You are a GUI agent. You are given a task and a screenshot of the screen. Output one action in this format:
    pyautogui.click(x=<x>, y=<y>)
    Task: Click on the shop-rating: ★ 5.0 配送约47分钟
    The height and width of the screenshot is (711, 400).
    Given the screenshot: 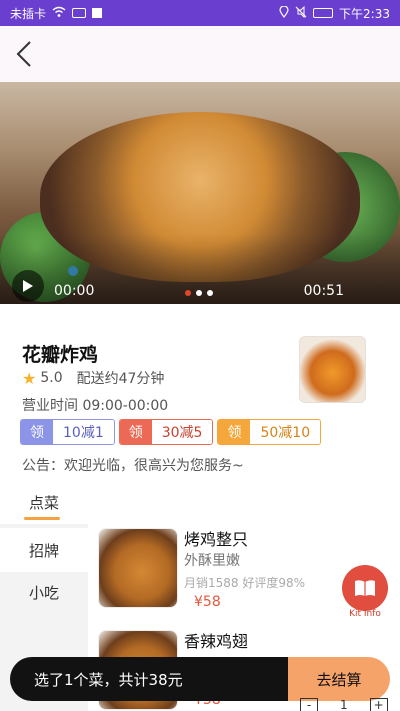 What is the action you would take?
    pyautogui.click(x=93, y=378)
    